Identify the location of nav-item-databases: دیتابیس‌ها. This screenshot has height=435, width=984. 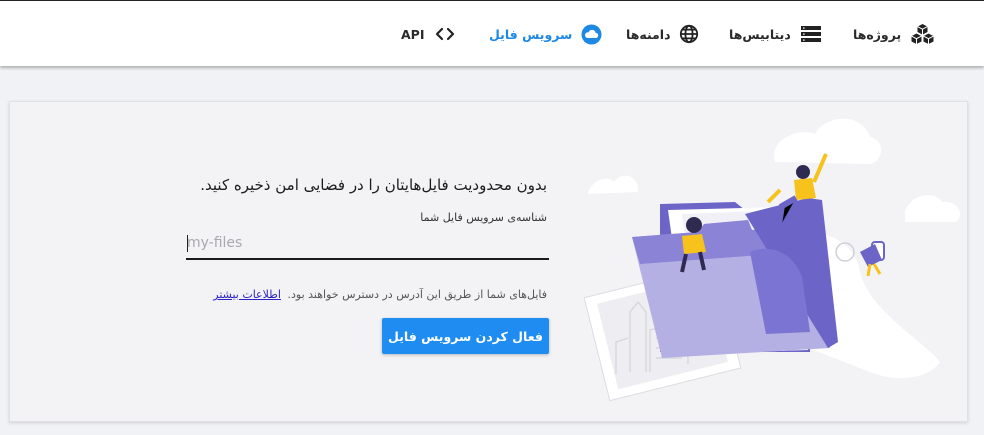
(775, 34).